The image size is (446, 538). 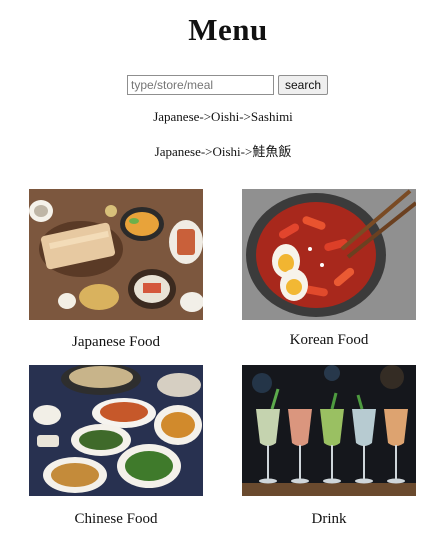 I want to click on category-label: Korean Food, so click(x=329, y=340).